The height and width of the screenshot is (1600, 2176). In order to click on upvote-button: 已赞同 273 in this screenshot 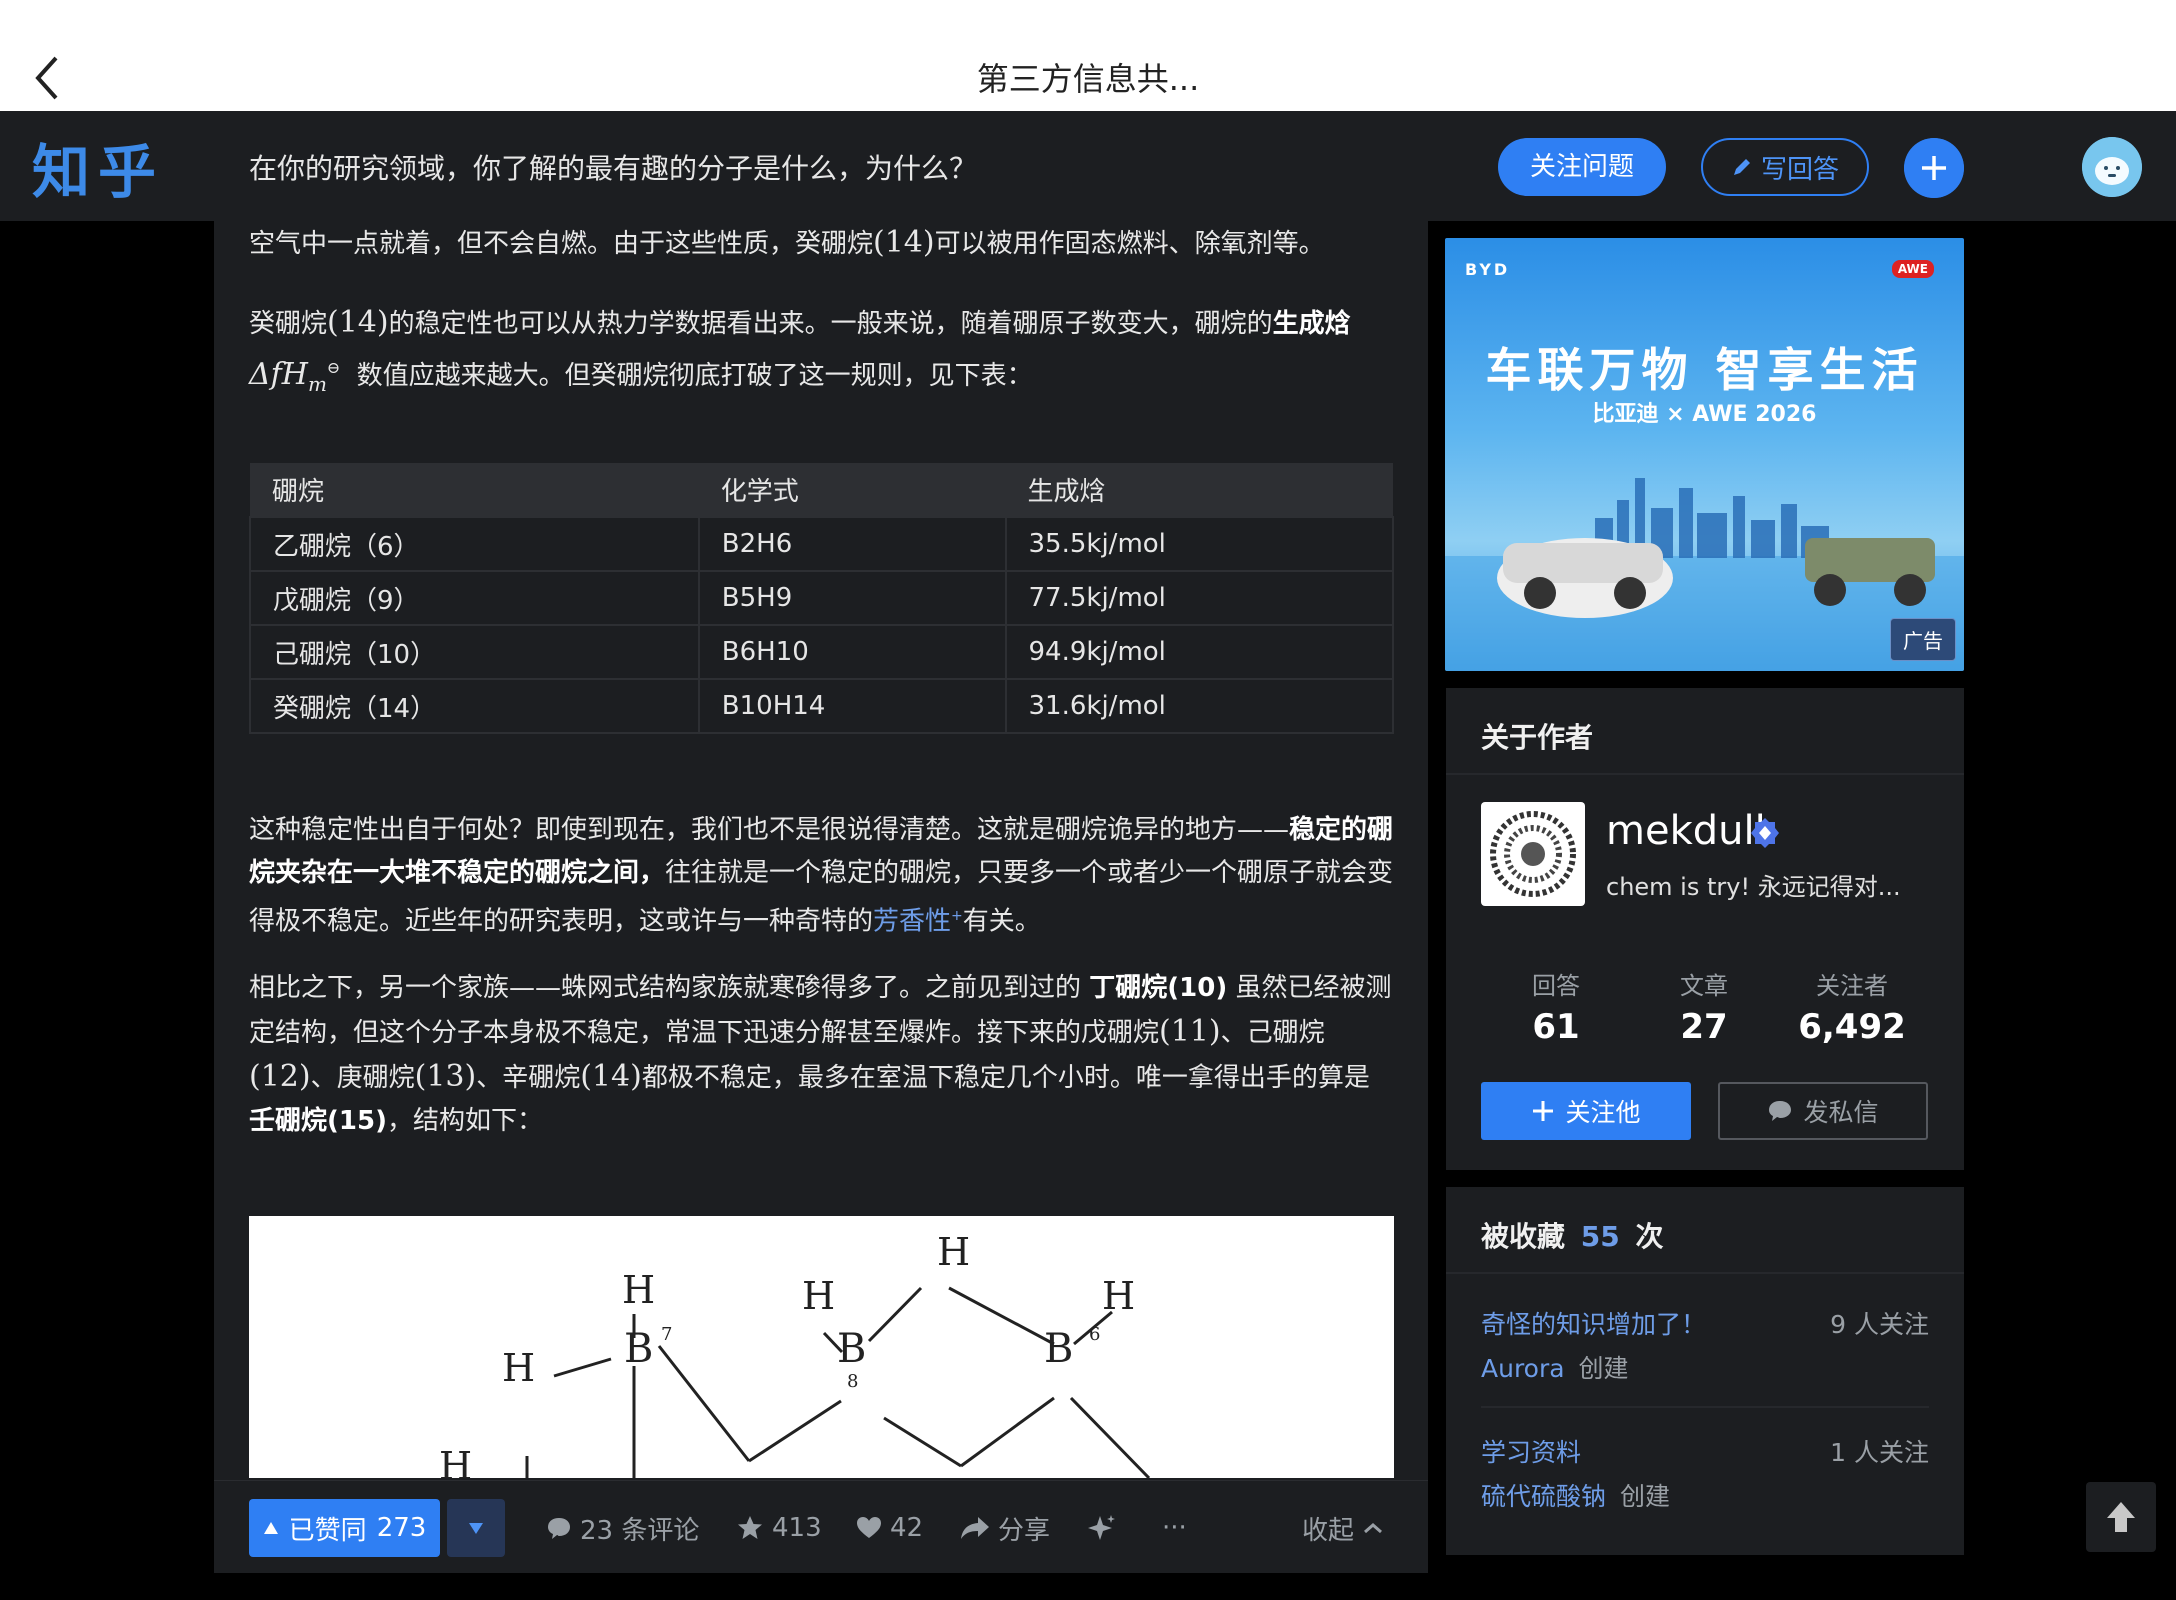, I will do `click(344, 1528)`.